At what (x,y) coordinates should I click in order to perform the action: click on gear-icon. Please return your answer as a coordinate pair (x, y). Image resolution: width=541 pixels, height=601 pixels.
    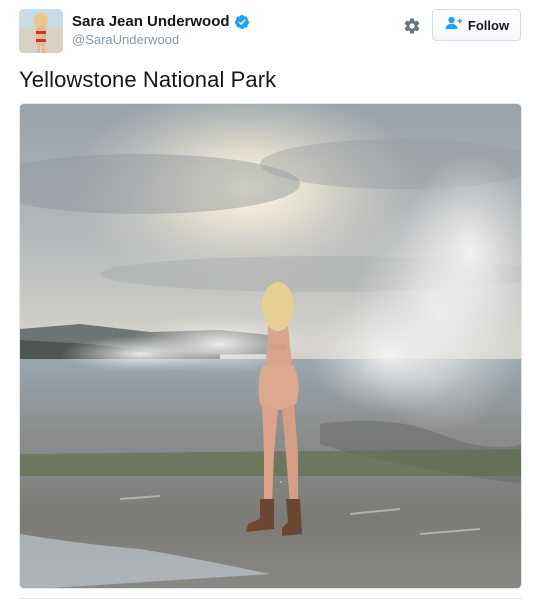
    Looking at the image, I should click on (412, 26).